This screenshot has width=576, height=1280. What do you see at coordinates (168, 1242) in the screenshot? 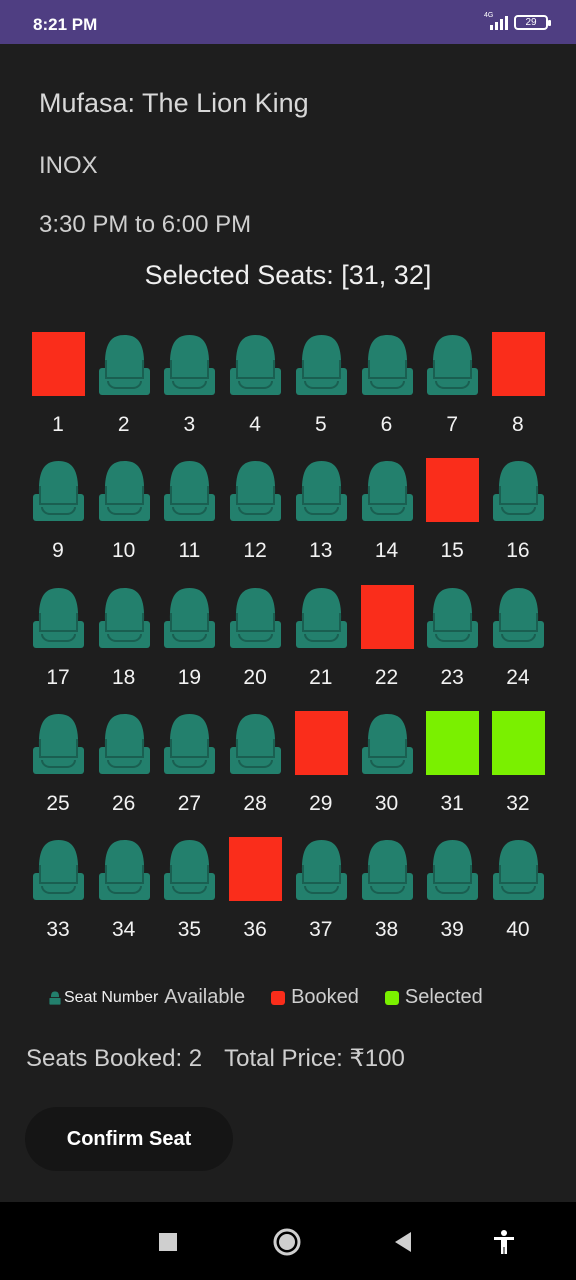
I see `recents-square-icon` at bounding box center [168, 1242].